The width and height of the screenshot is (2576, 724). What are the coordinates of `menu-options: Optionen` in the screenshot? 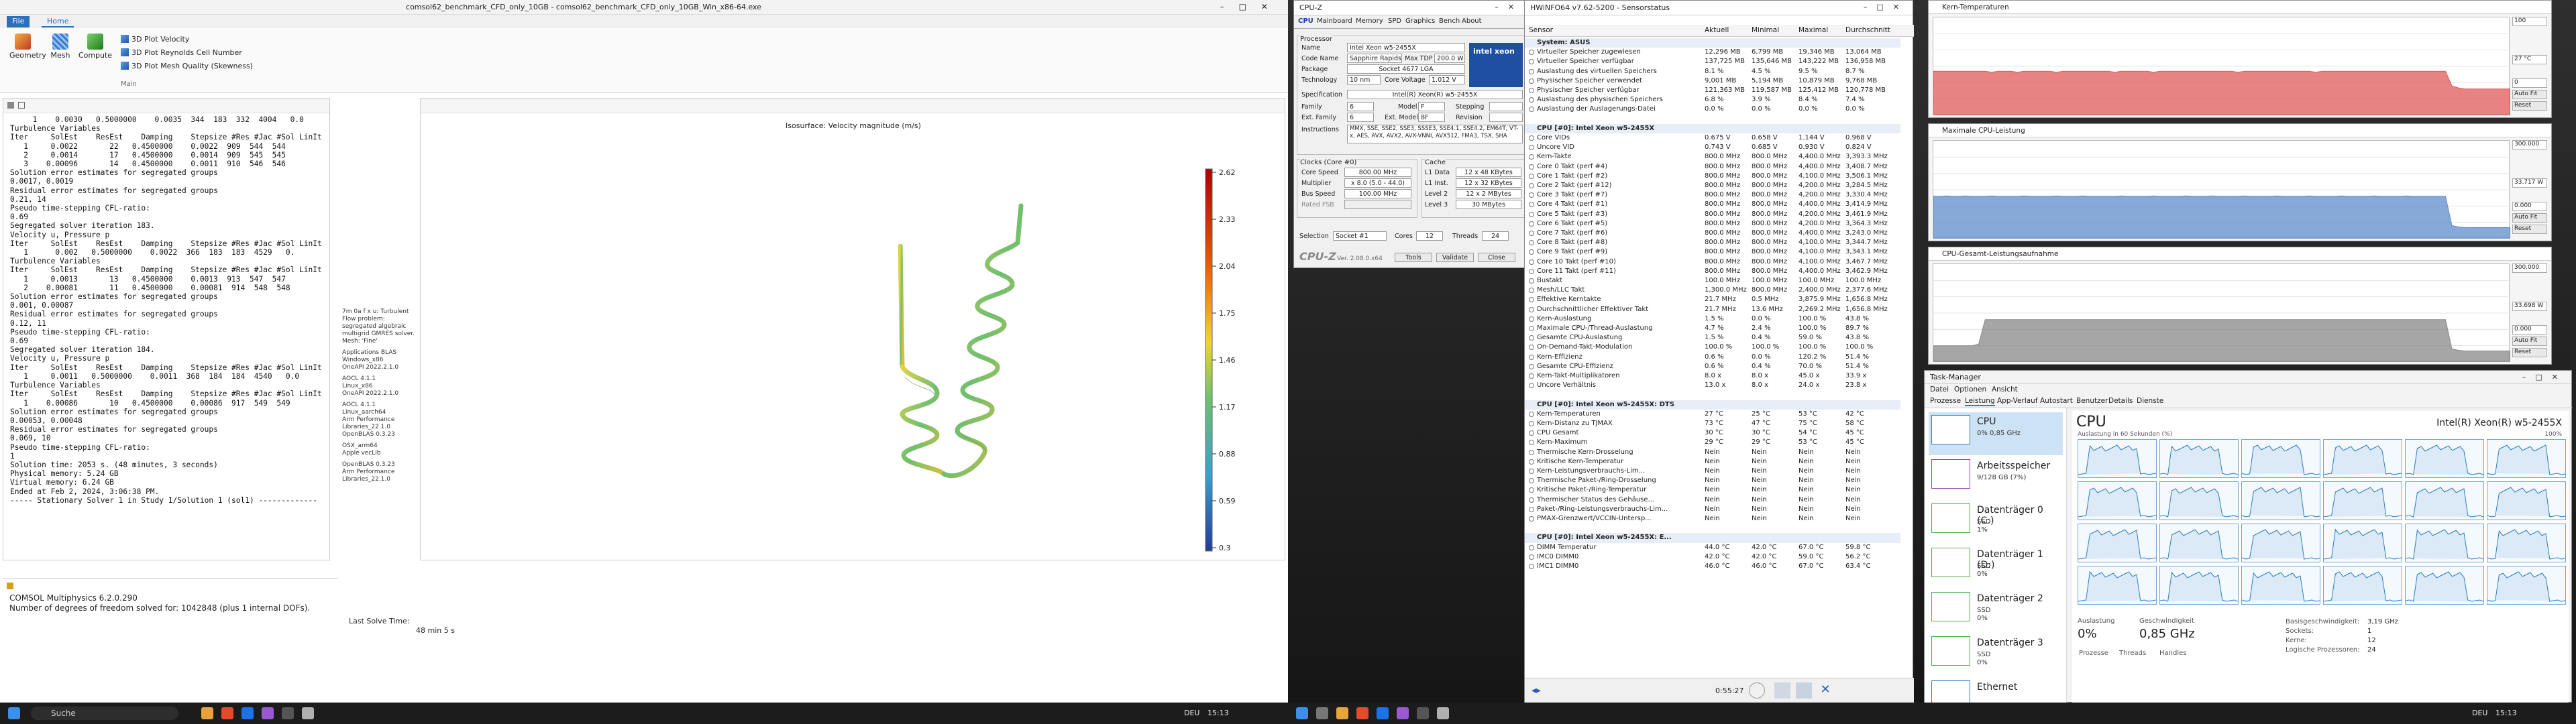 It's located at (1970, 389).